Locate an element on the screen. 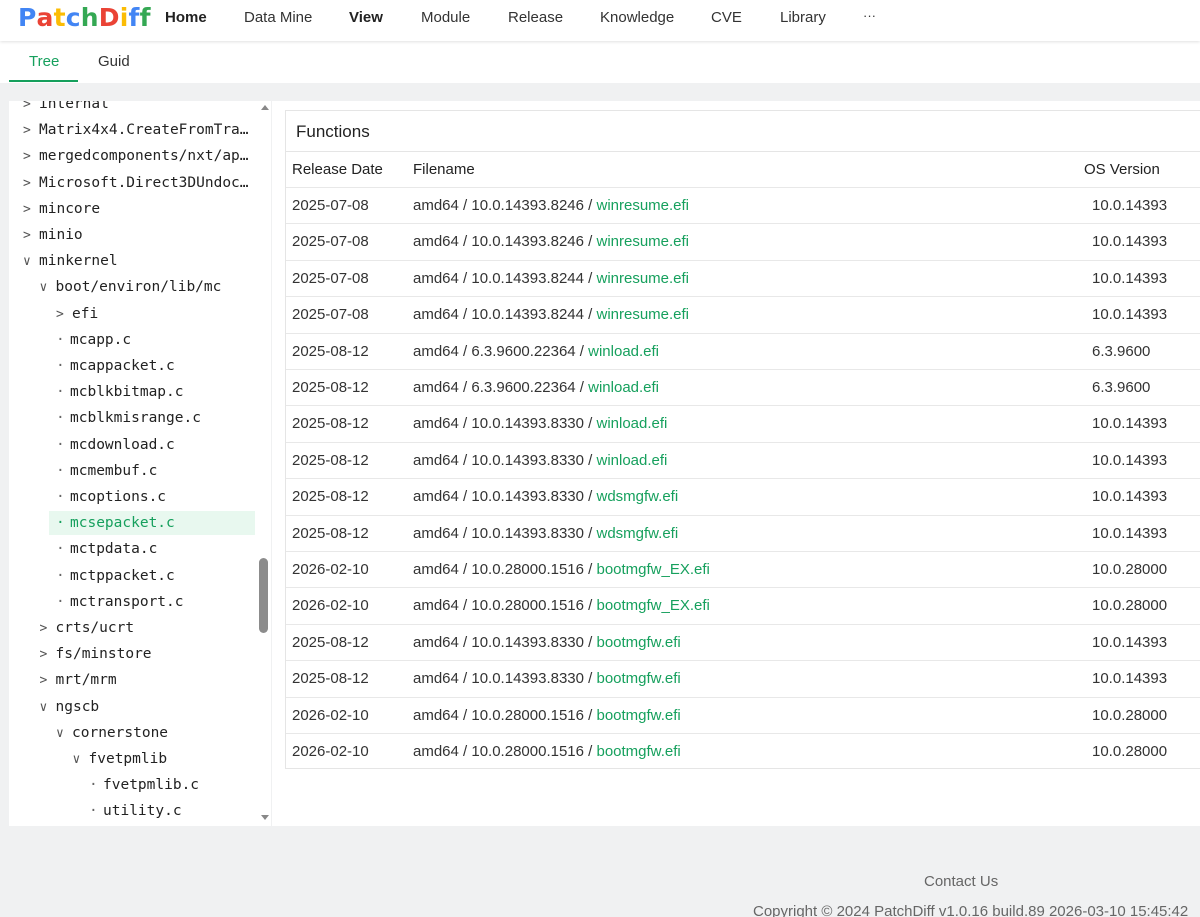  tree-folder: > mrt/mrm is located at coordinates (78, 680).